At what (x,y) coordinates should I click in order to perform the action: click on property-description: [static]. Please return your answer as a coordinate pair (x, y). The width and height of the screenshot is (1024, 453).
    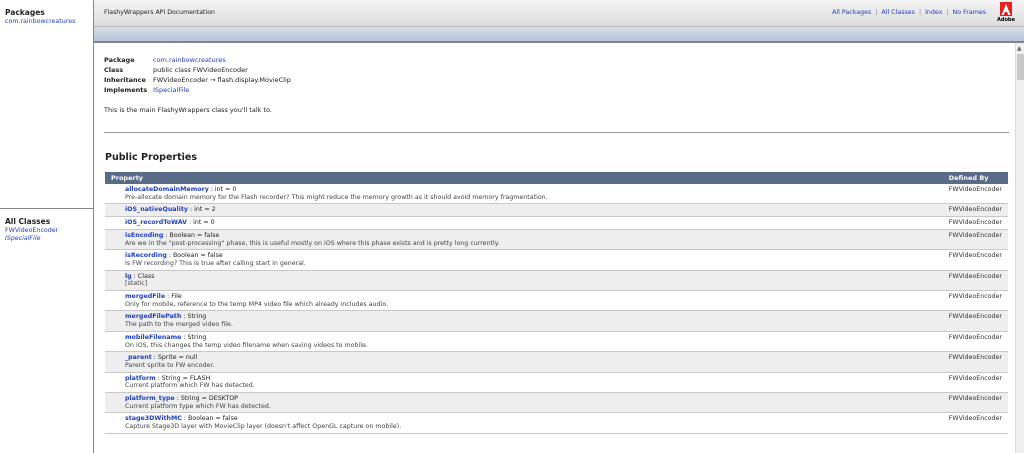
    Looking at the image, I should click on (136, 284).